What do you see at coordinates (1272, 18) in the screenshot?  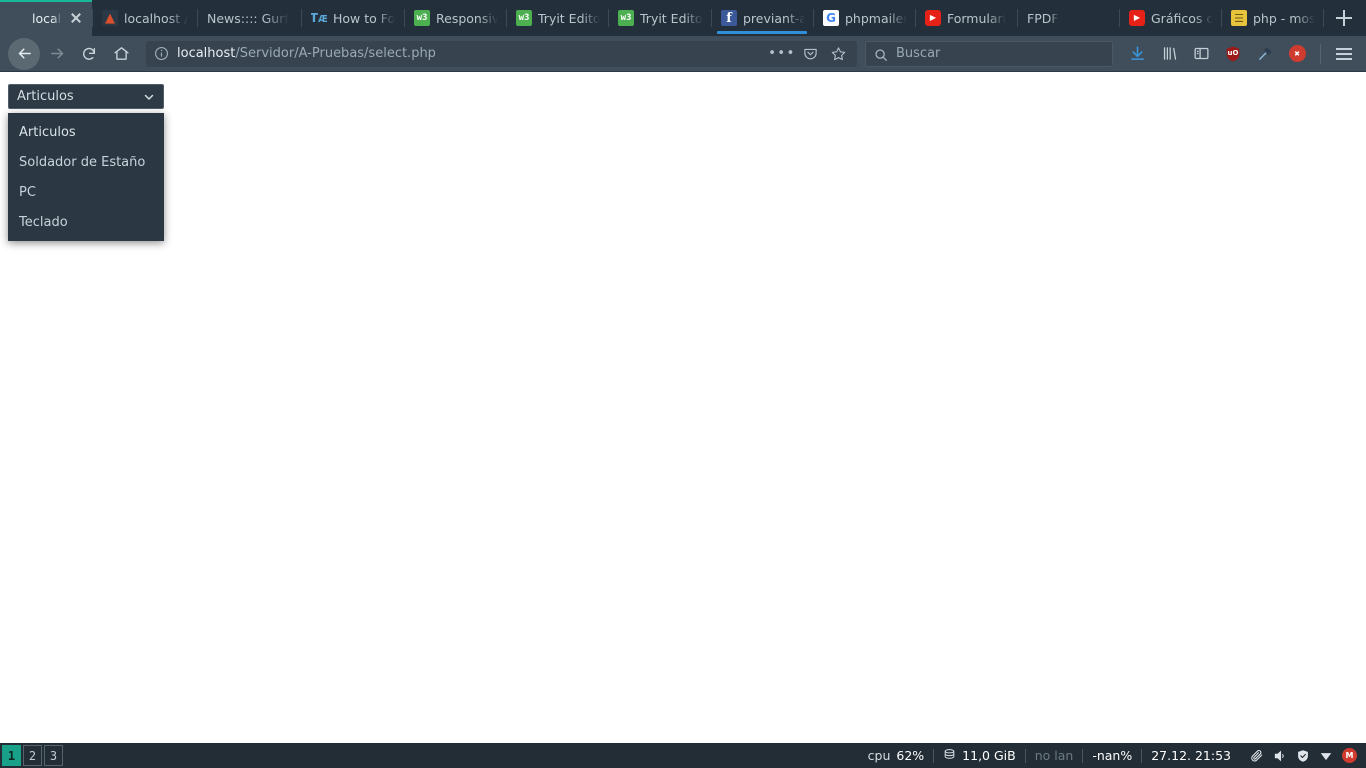 I see `tab-php-mos: ☰ php - mos` at bounding box center [1272, 18].